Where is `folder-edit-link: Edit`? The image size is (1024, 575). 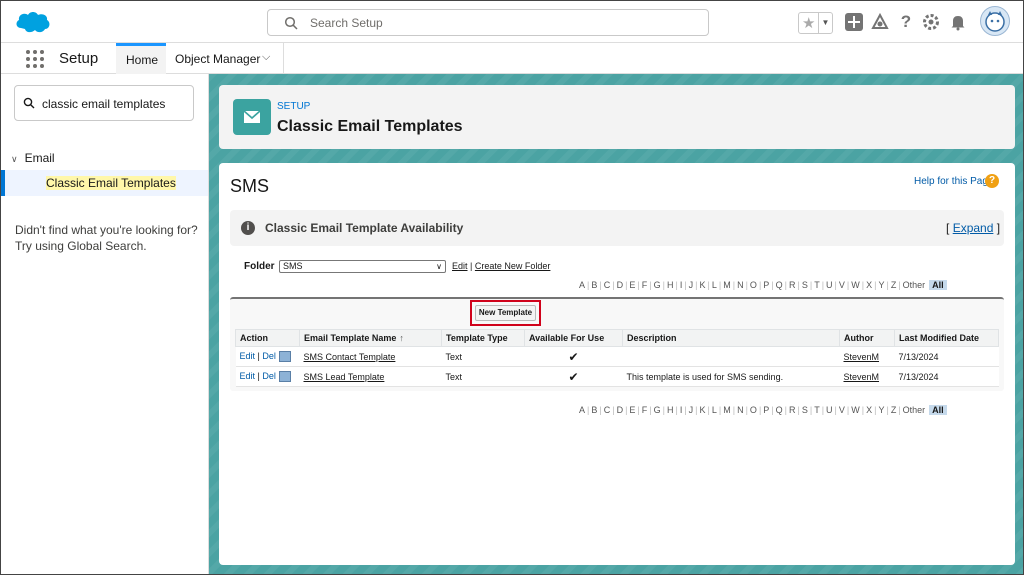 folder-edit-link: Edit is located at coordinates (460, 266).